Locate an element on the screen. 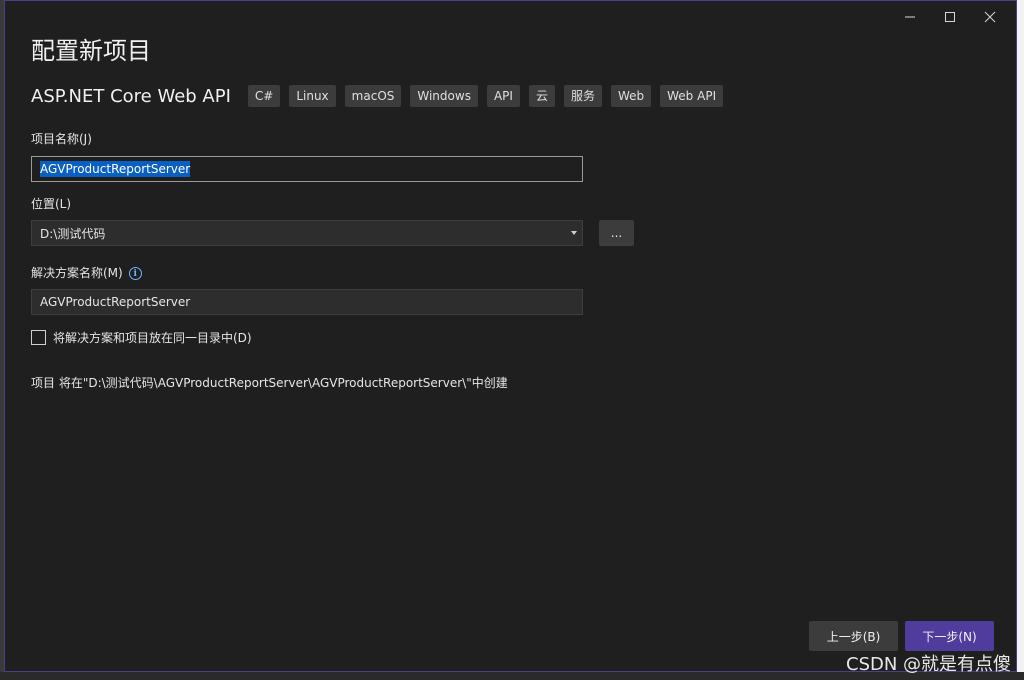  solution-name-label-row: 解决方案名称(M) i is located at coordinates (86, 272).